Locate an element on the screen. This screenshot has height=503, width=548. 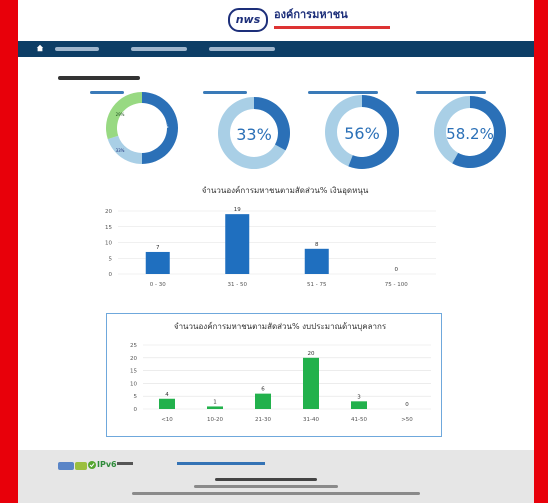
chart2-xtick: 21-30 is located at coordinates (263, 420).